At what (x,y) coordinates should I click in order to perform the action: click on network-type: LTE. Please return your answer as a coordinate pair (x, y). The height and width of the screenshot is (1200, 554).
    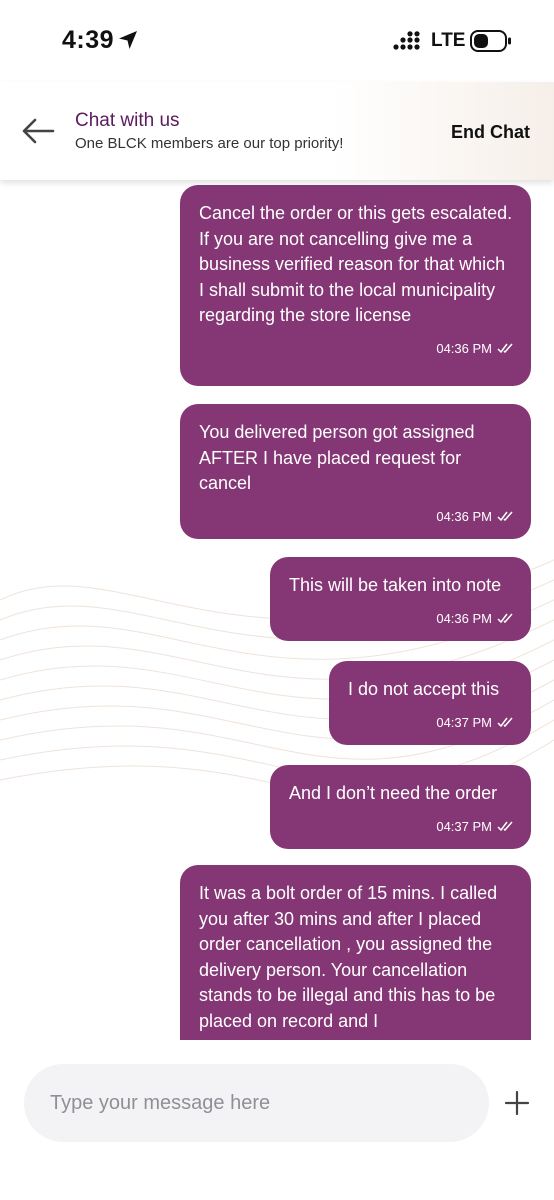
    Looking at the image, I should click on (448, 40).